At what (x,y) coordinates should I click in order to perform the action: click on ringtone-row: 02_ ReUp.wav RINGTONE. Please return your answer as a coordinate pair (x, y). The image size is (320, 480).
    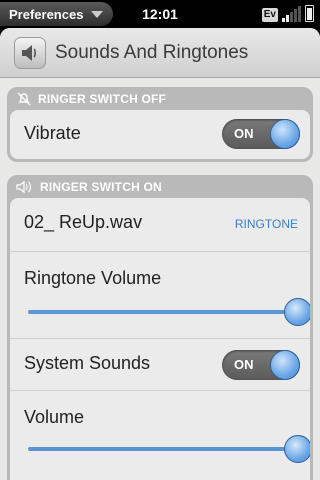
    Looking at the image, I should click on (160, 224).